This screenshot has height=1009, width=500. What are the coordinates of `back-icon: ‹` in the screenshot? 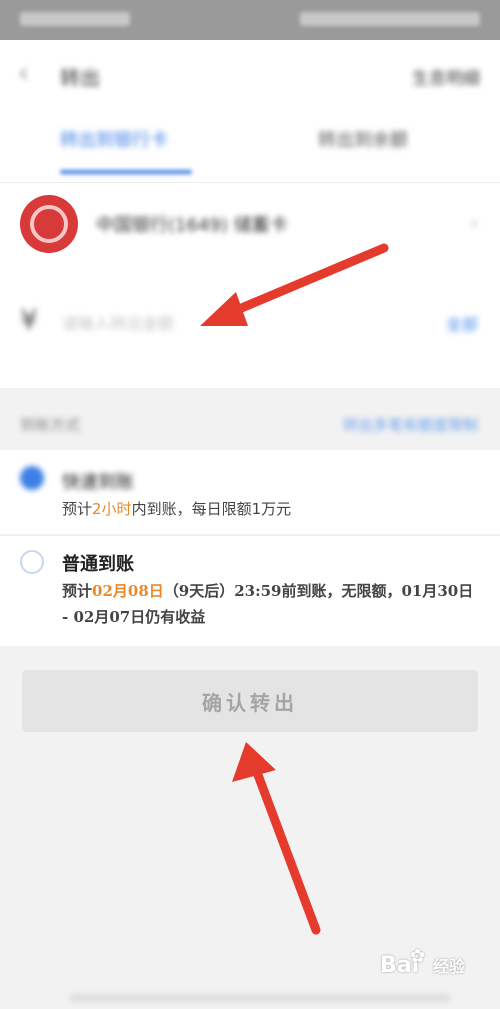 It's located at (23, 73).